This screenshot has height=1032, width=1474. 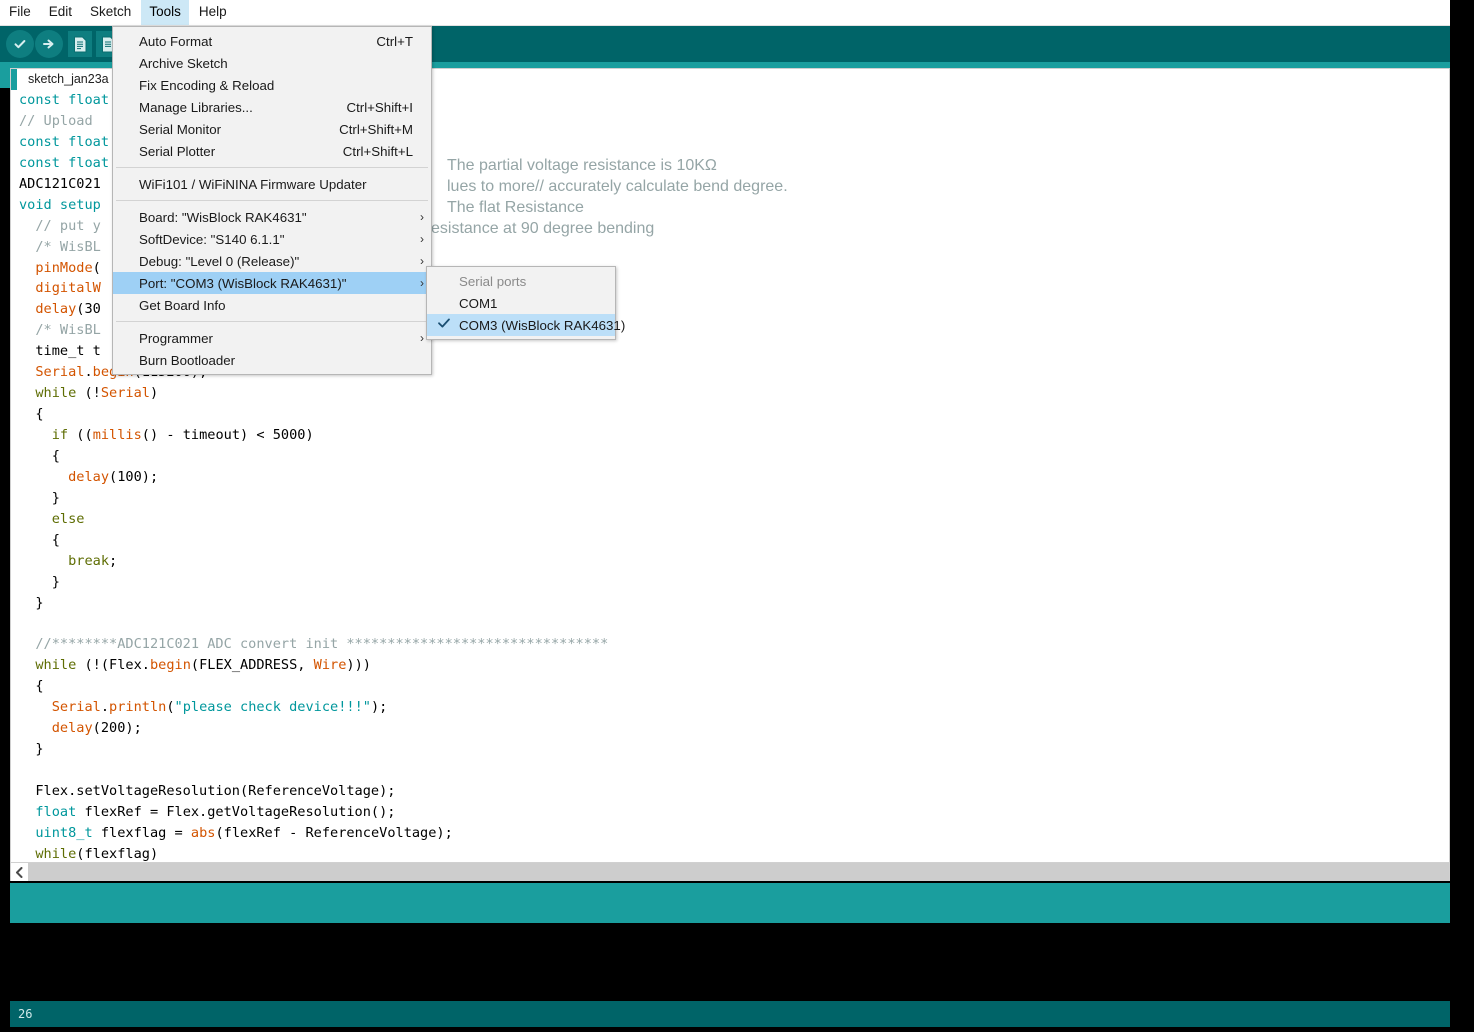 I want to click on menu-item-label: Archive Sketch, so click(x=183, y=63).